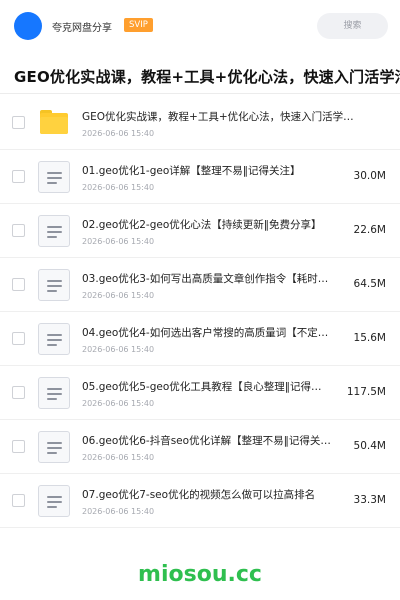 This screenshot has width=400, height=600. I want to click on folder-icon, so click(54, 123).